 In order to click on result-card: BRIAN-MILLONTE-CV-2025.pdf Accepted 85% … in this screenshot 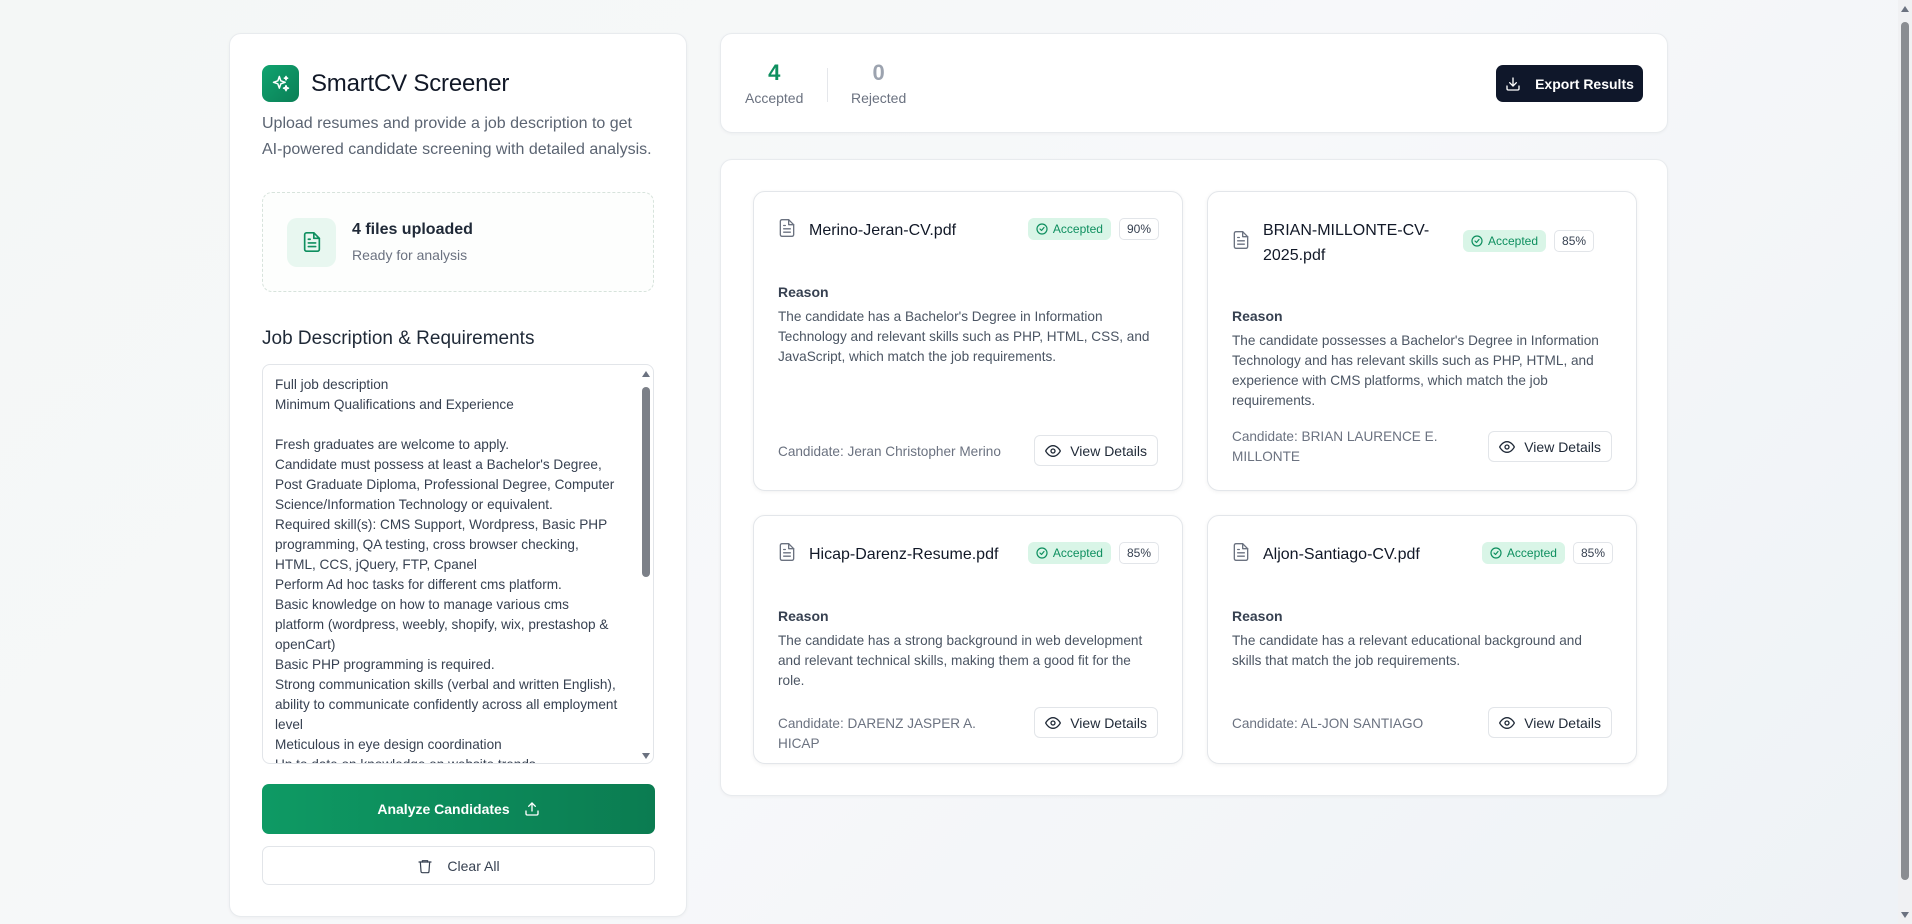, I will do `click(1422, 341)`.